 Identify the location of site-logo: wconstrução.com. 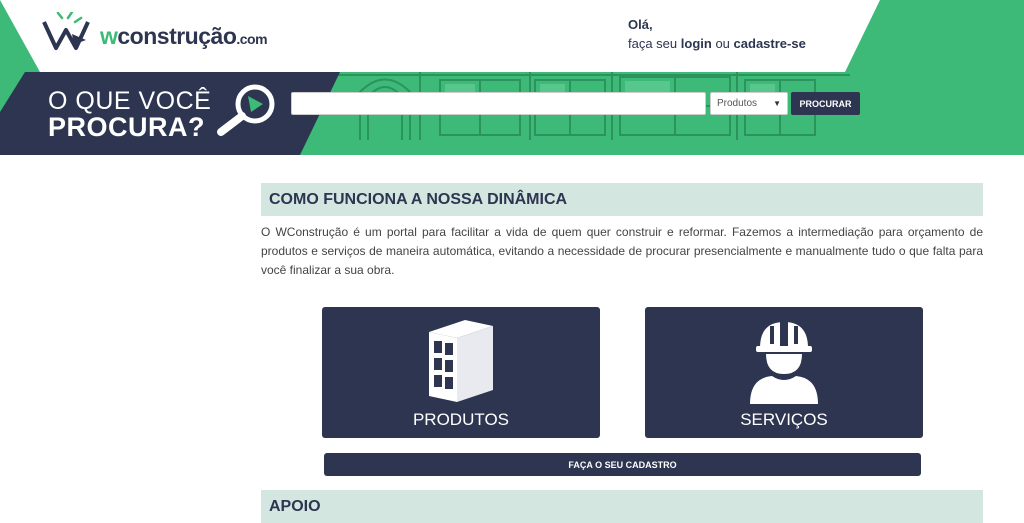
(155, 32).